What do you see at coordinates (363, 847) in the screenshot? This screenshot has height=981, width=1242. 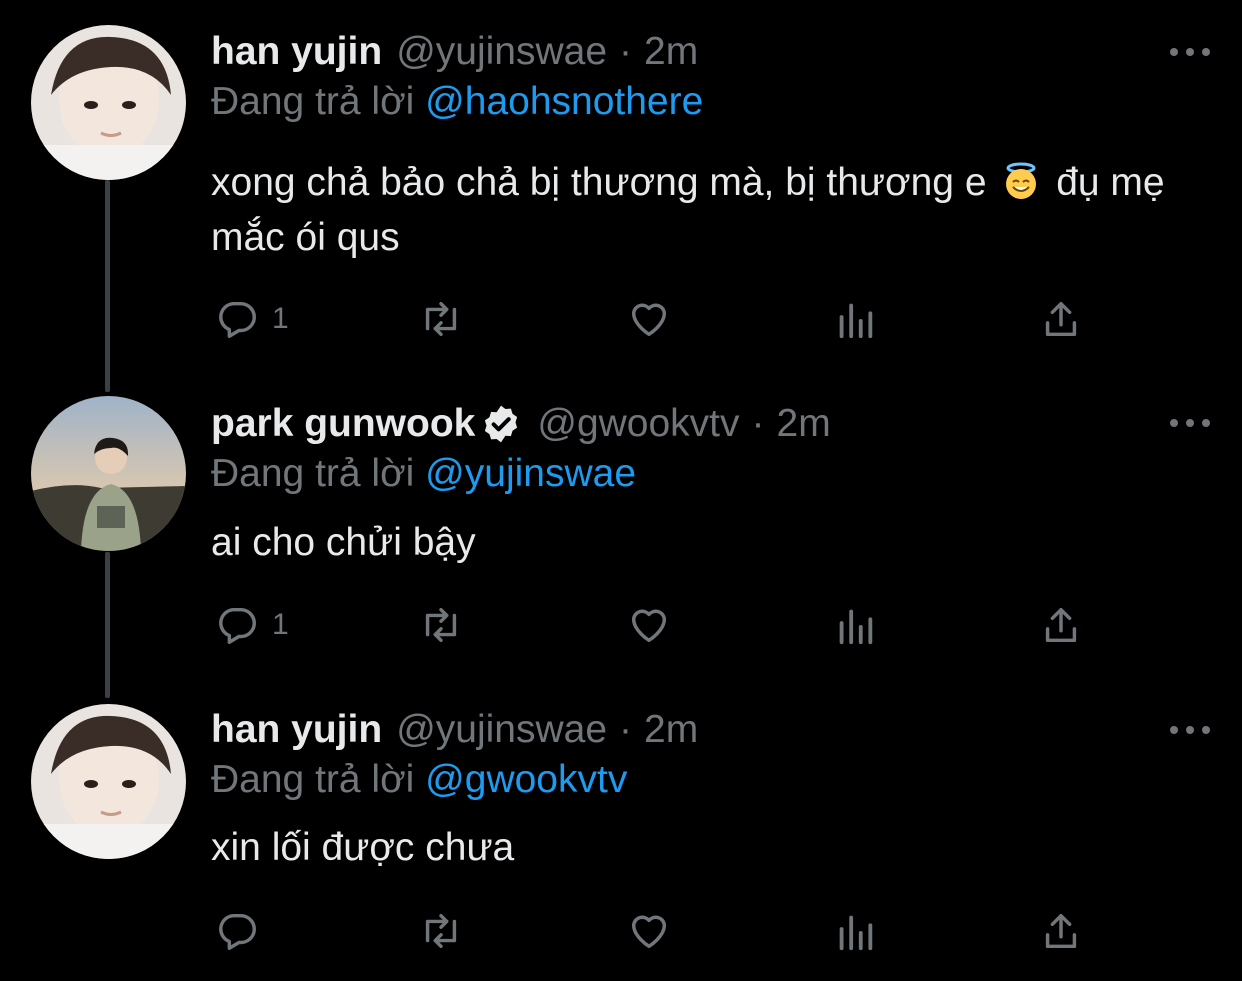 I see `tweet-text-part: xin lối được chưa` at bounding box center [363, 847].